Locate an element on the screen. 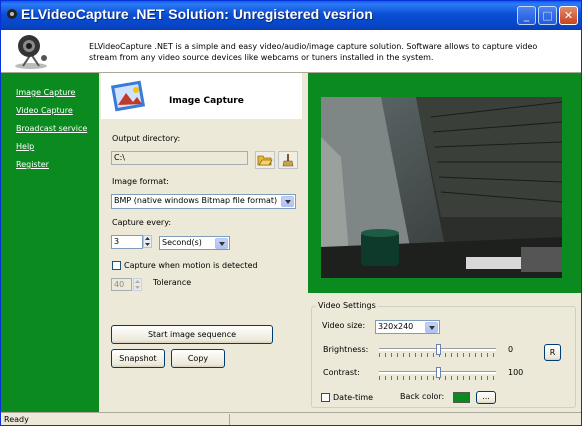  status-divider is located at coordinates (229, 419).